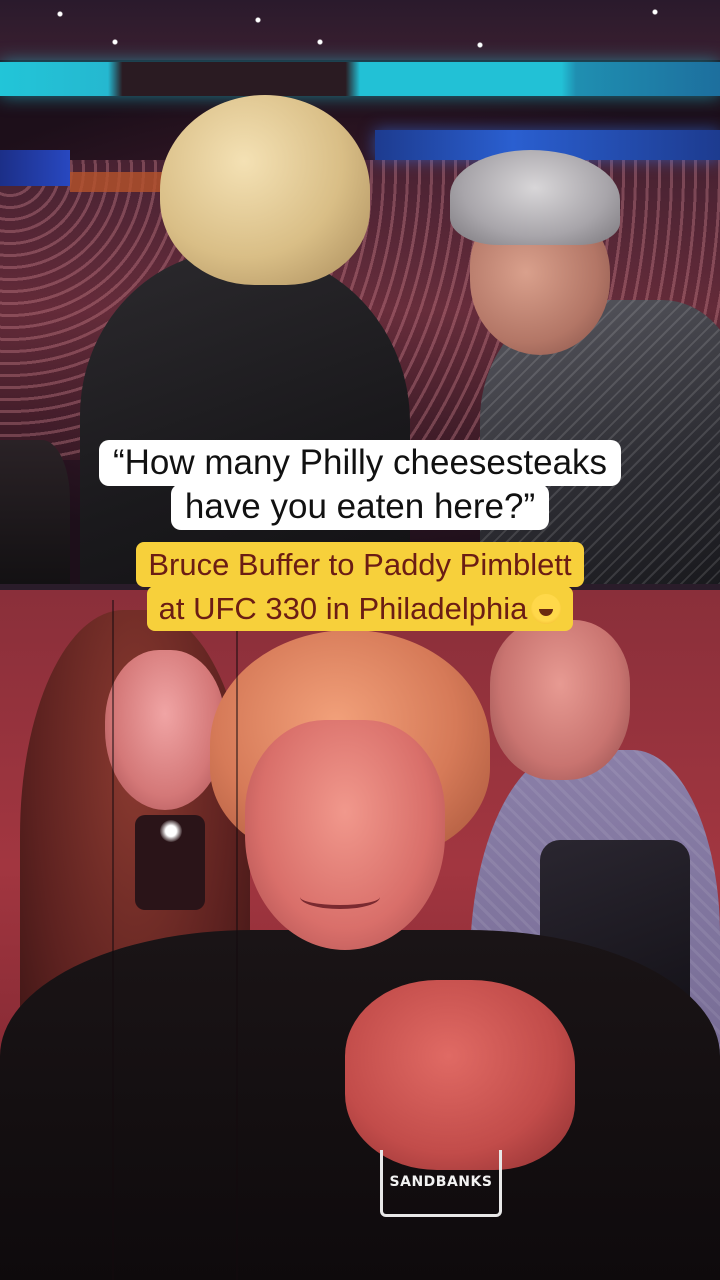  I want to click on shirt-logo: SANDBANKS, so click(441, 1183).